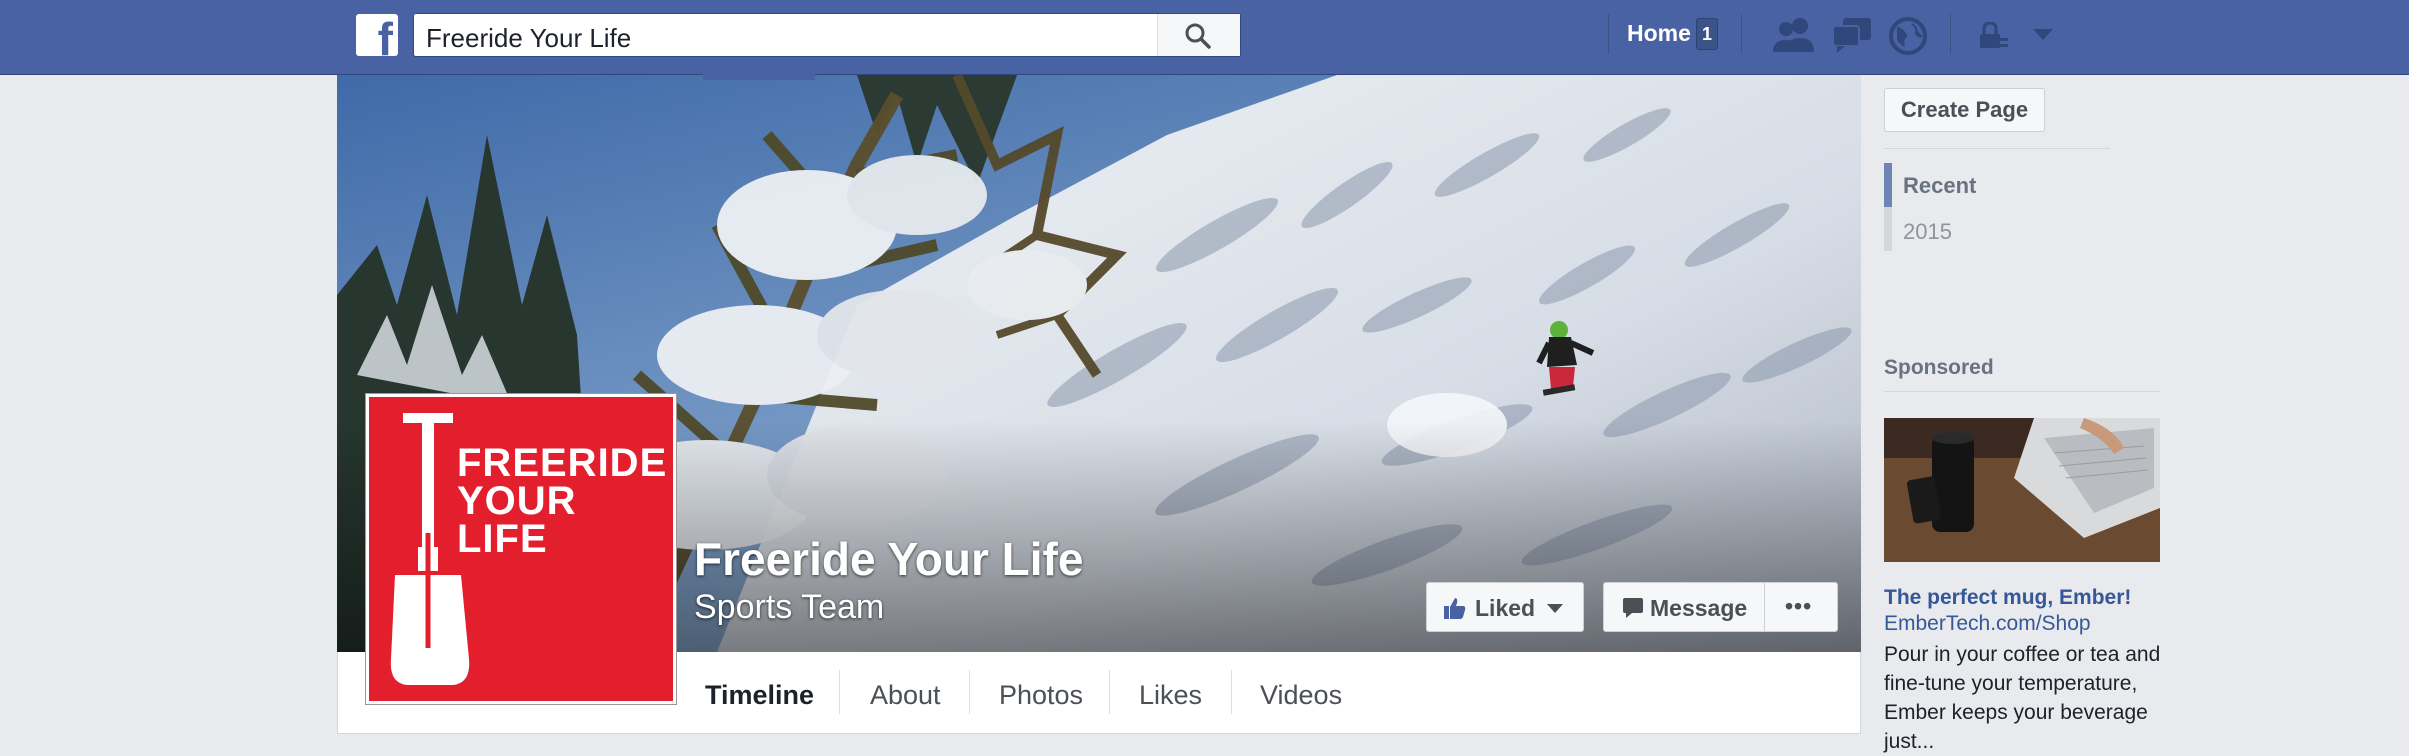 This screenshot has width=2409, height=756. I want to click on timeline-nav-indicator, so click(1888, 185).